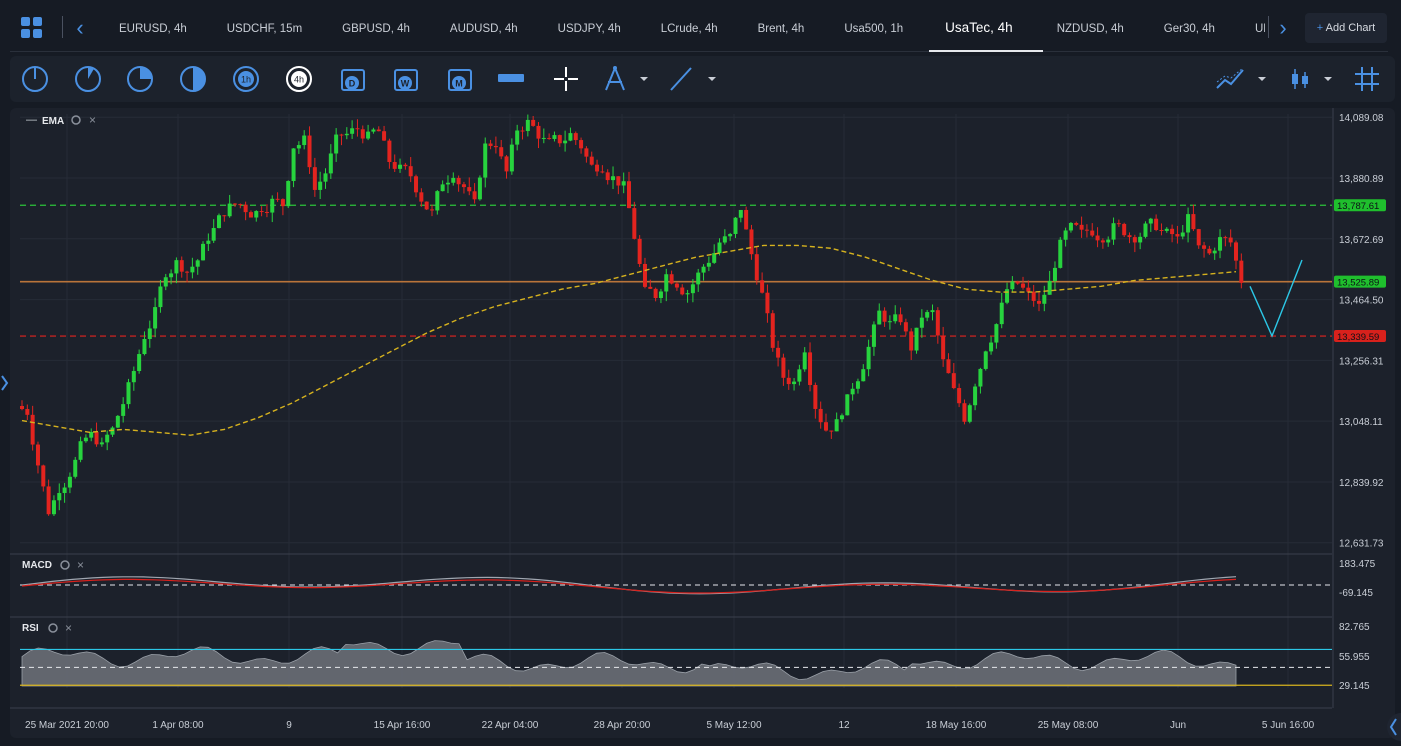 This screenshot has width=1401, height=746. Describe the element at coordinates (1096, 28) in the screenshot. I see `tab-nzdusd-4h: NZDUSD, 4h` at that location.